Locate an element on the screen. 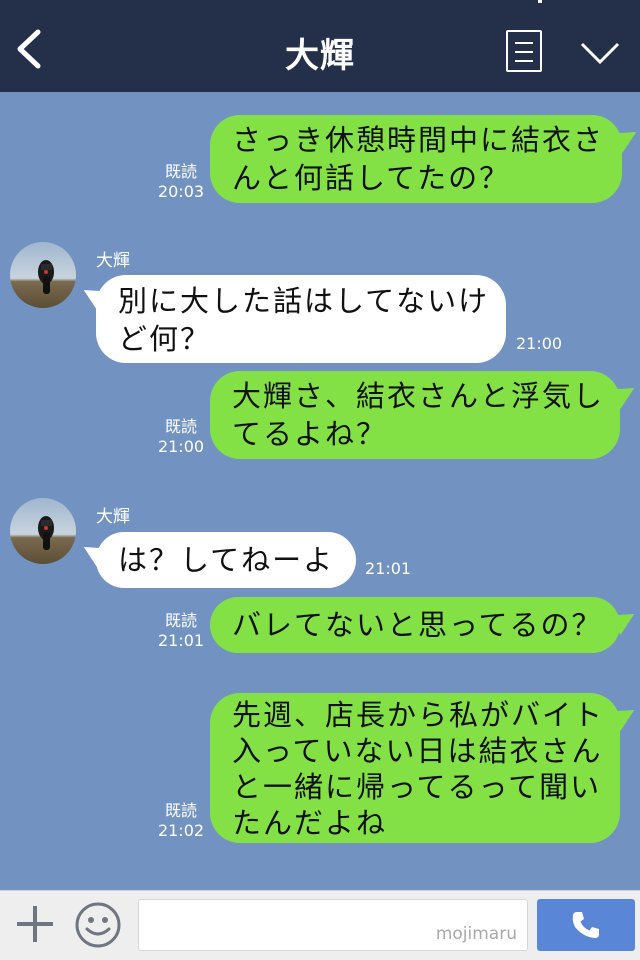  message-input: mojimaru is located at coordinates (333, 925).